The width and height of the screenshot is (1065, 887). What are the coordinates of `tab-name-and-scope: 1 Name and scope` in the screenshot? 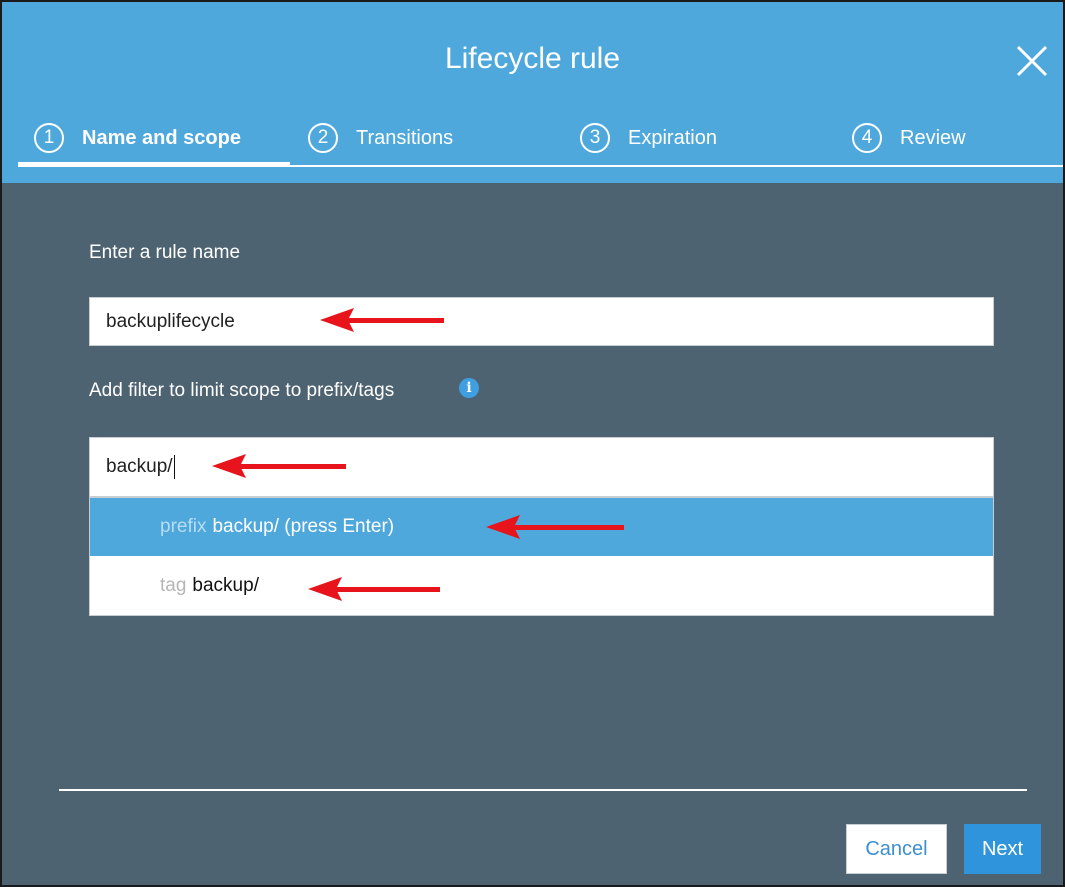 It's located at (137, 138).